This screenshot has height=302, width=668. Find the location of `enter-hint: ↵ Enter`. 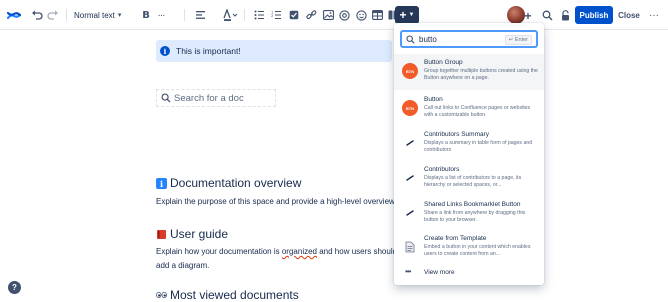

enter-hint: ↵ Enter is located at coordinates (518, 40).